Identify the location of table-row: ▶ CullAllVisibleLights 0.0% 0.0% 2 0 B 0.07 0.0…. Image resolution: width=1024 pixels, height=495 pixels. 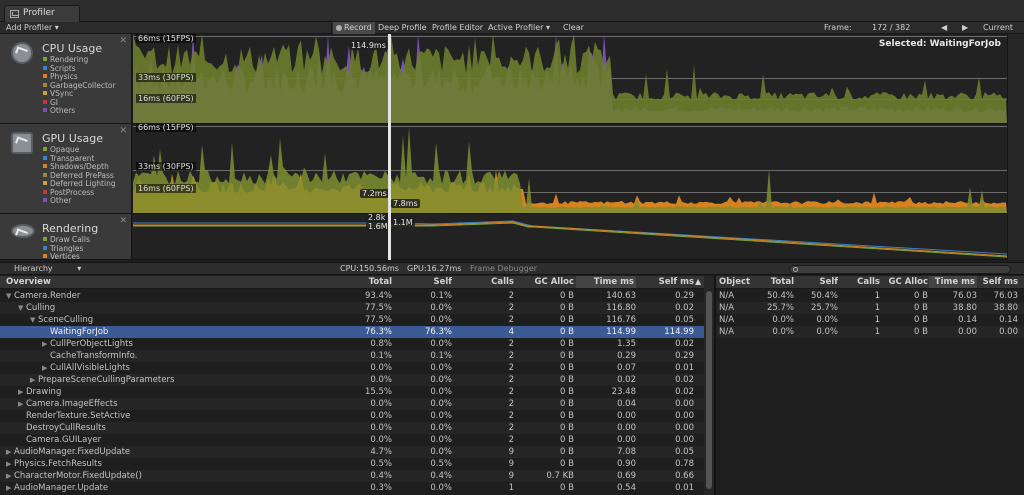
(352, 368).